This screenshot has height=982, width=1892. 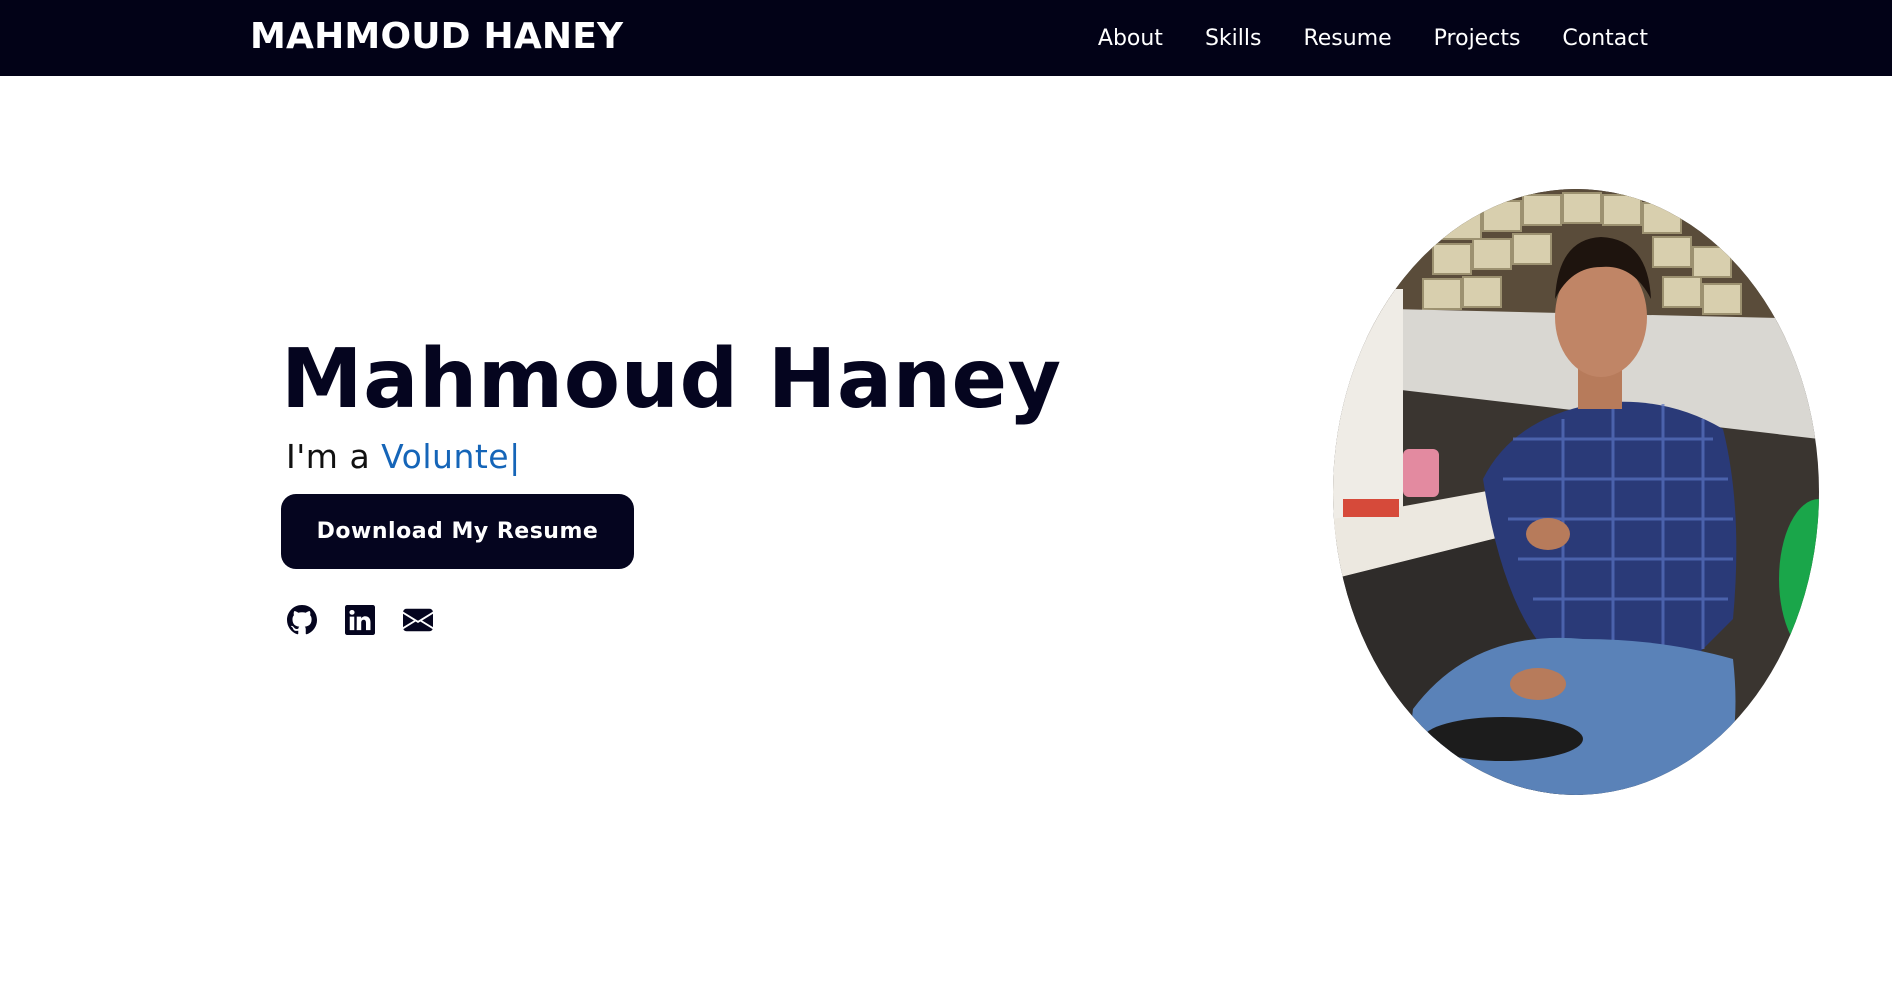 What do you see at coordinates (445, 456) in the screenshot?
I see `typed-role-text: Volunte` at bounding box center [445, 456].